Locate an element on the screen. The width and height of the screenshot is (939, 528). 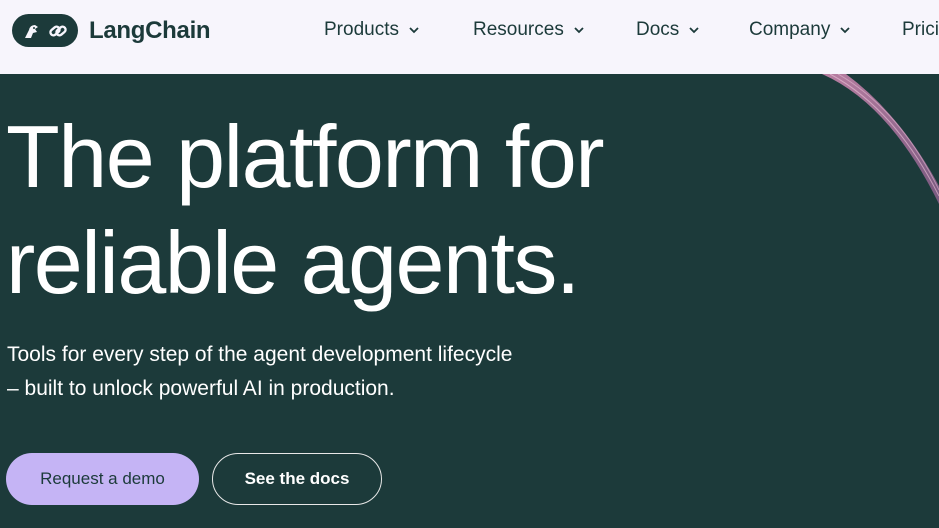
nav-pricing: Prici is located at coordinates (920, 30).